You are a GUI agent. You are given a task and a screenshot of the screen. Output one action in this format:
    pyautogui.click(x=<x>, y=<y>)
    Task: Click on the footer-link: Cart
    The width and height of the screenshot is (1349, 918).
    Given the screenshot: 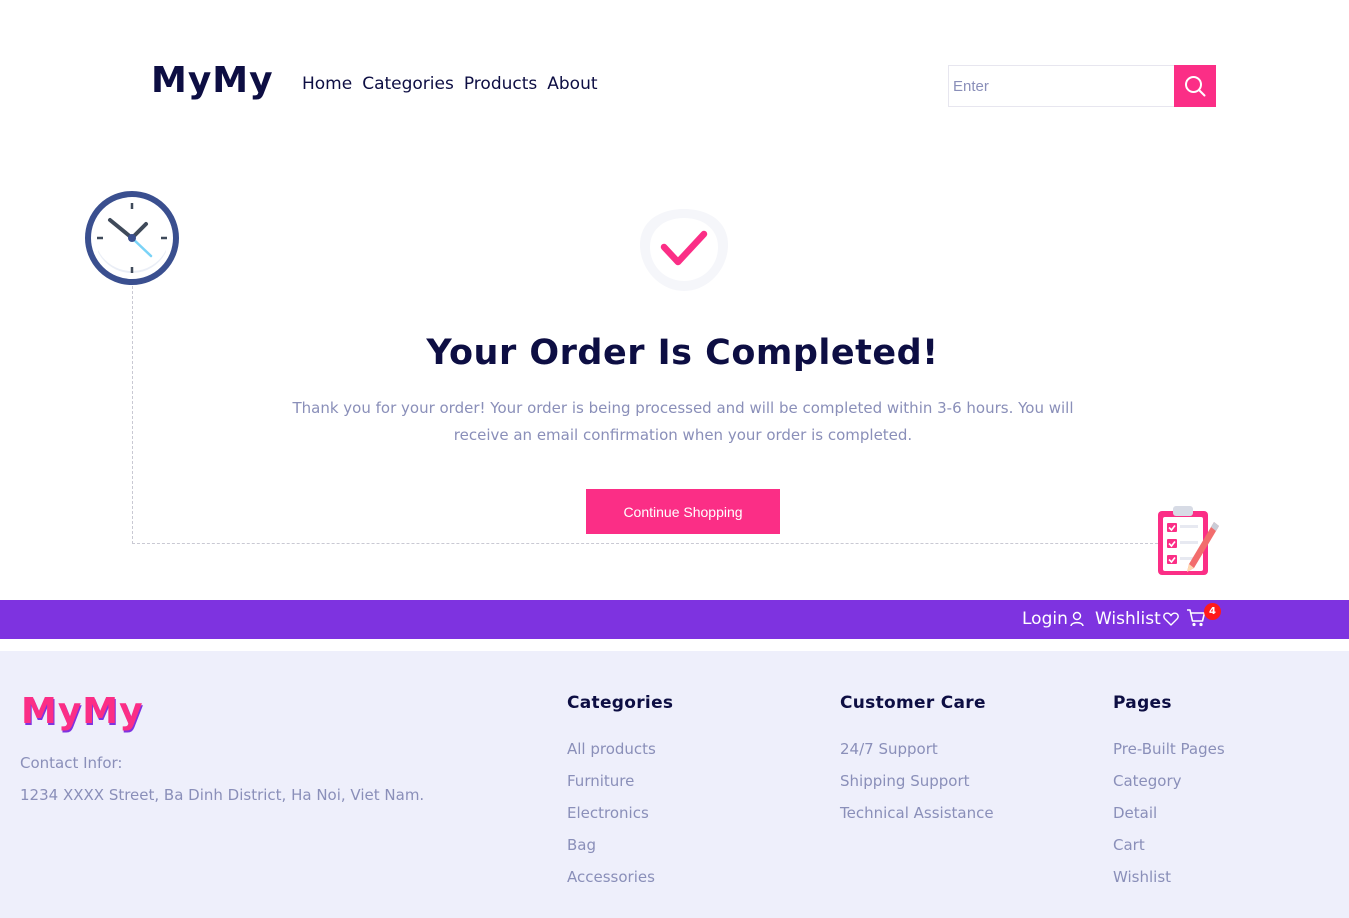 What is the action you would take?
    pyautogui.click(x=1169, y=845)
    